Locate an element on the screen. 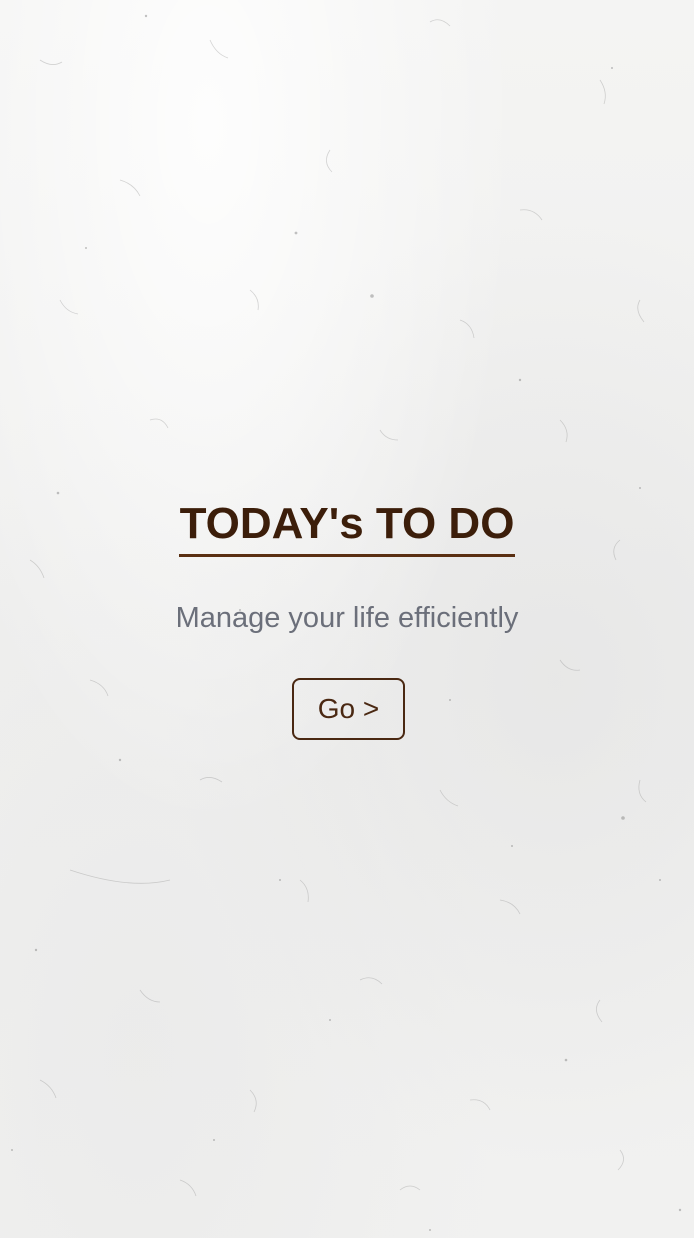  go-button: Go > is located at coordinates (348, 709).